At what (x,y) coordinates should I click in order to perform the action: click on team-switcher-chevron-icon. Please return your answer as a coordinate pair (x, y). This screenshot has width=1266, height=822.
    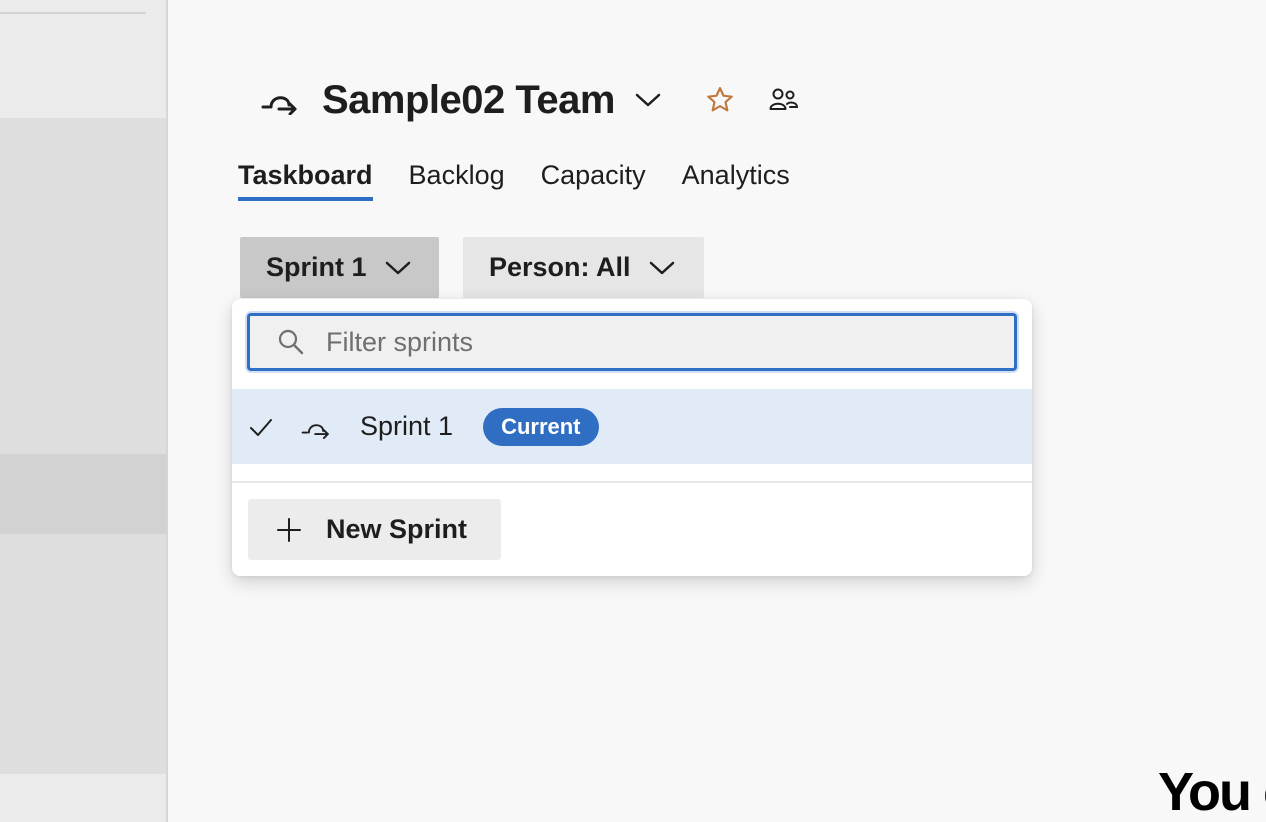
    Looking at the image, I should click on (648, 100).